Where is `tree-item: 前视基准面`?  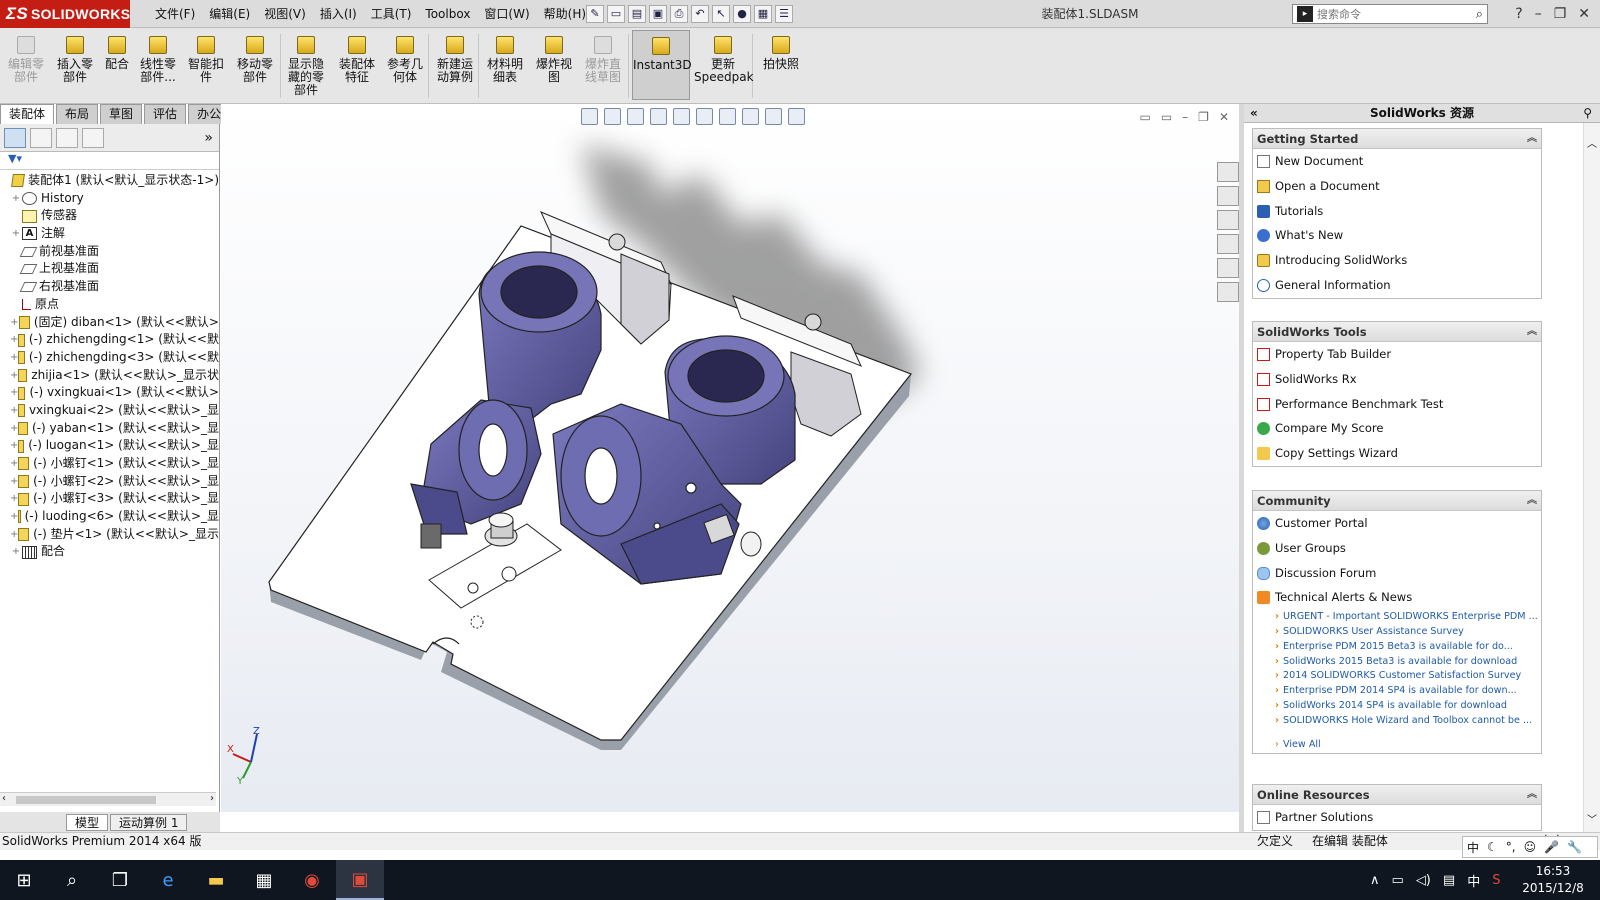 tree-item: 前视基准面 is located at coordinates (109, 252).